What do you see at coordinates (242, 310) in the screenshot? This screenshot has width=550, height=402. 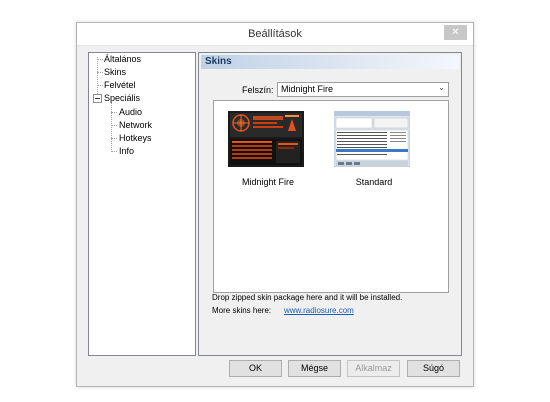 I see `more-skins-label: More skins here:` at bounding box center [242, 310].